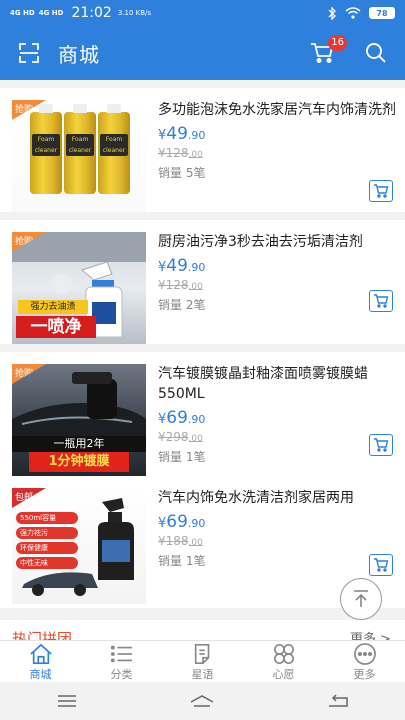 The image size is (405, 720). I want to click on product-sales: 销量 2笔, so click(182, 305).